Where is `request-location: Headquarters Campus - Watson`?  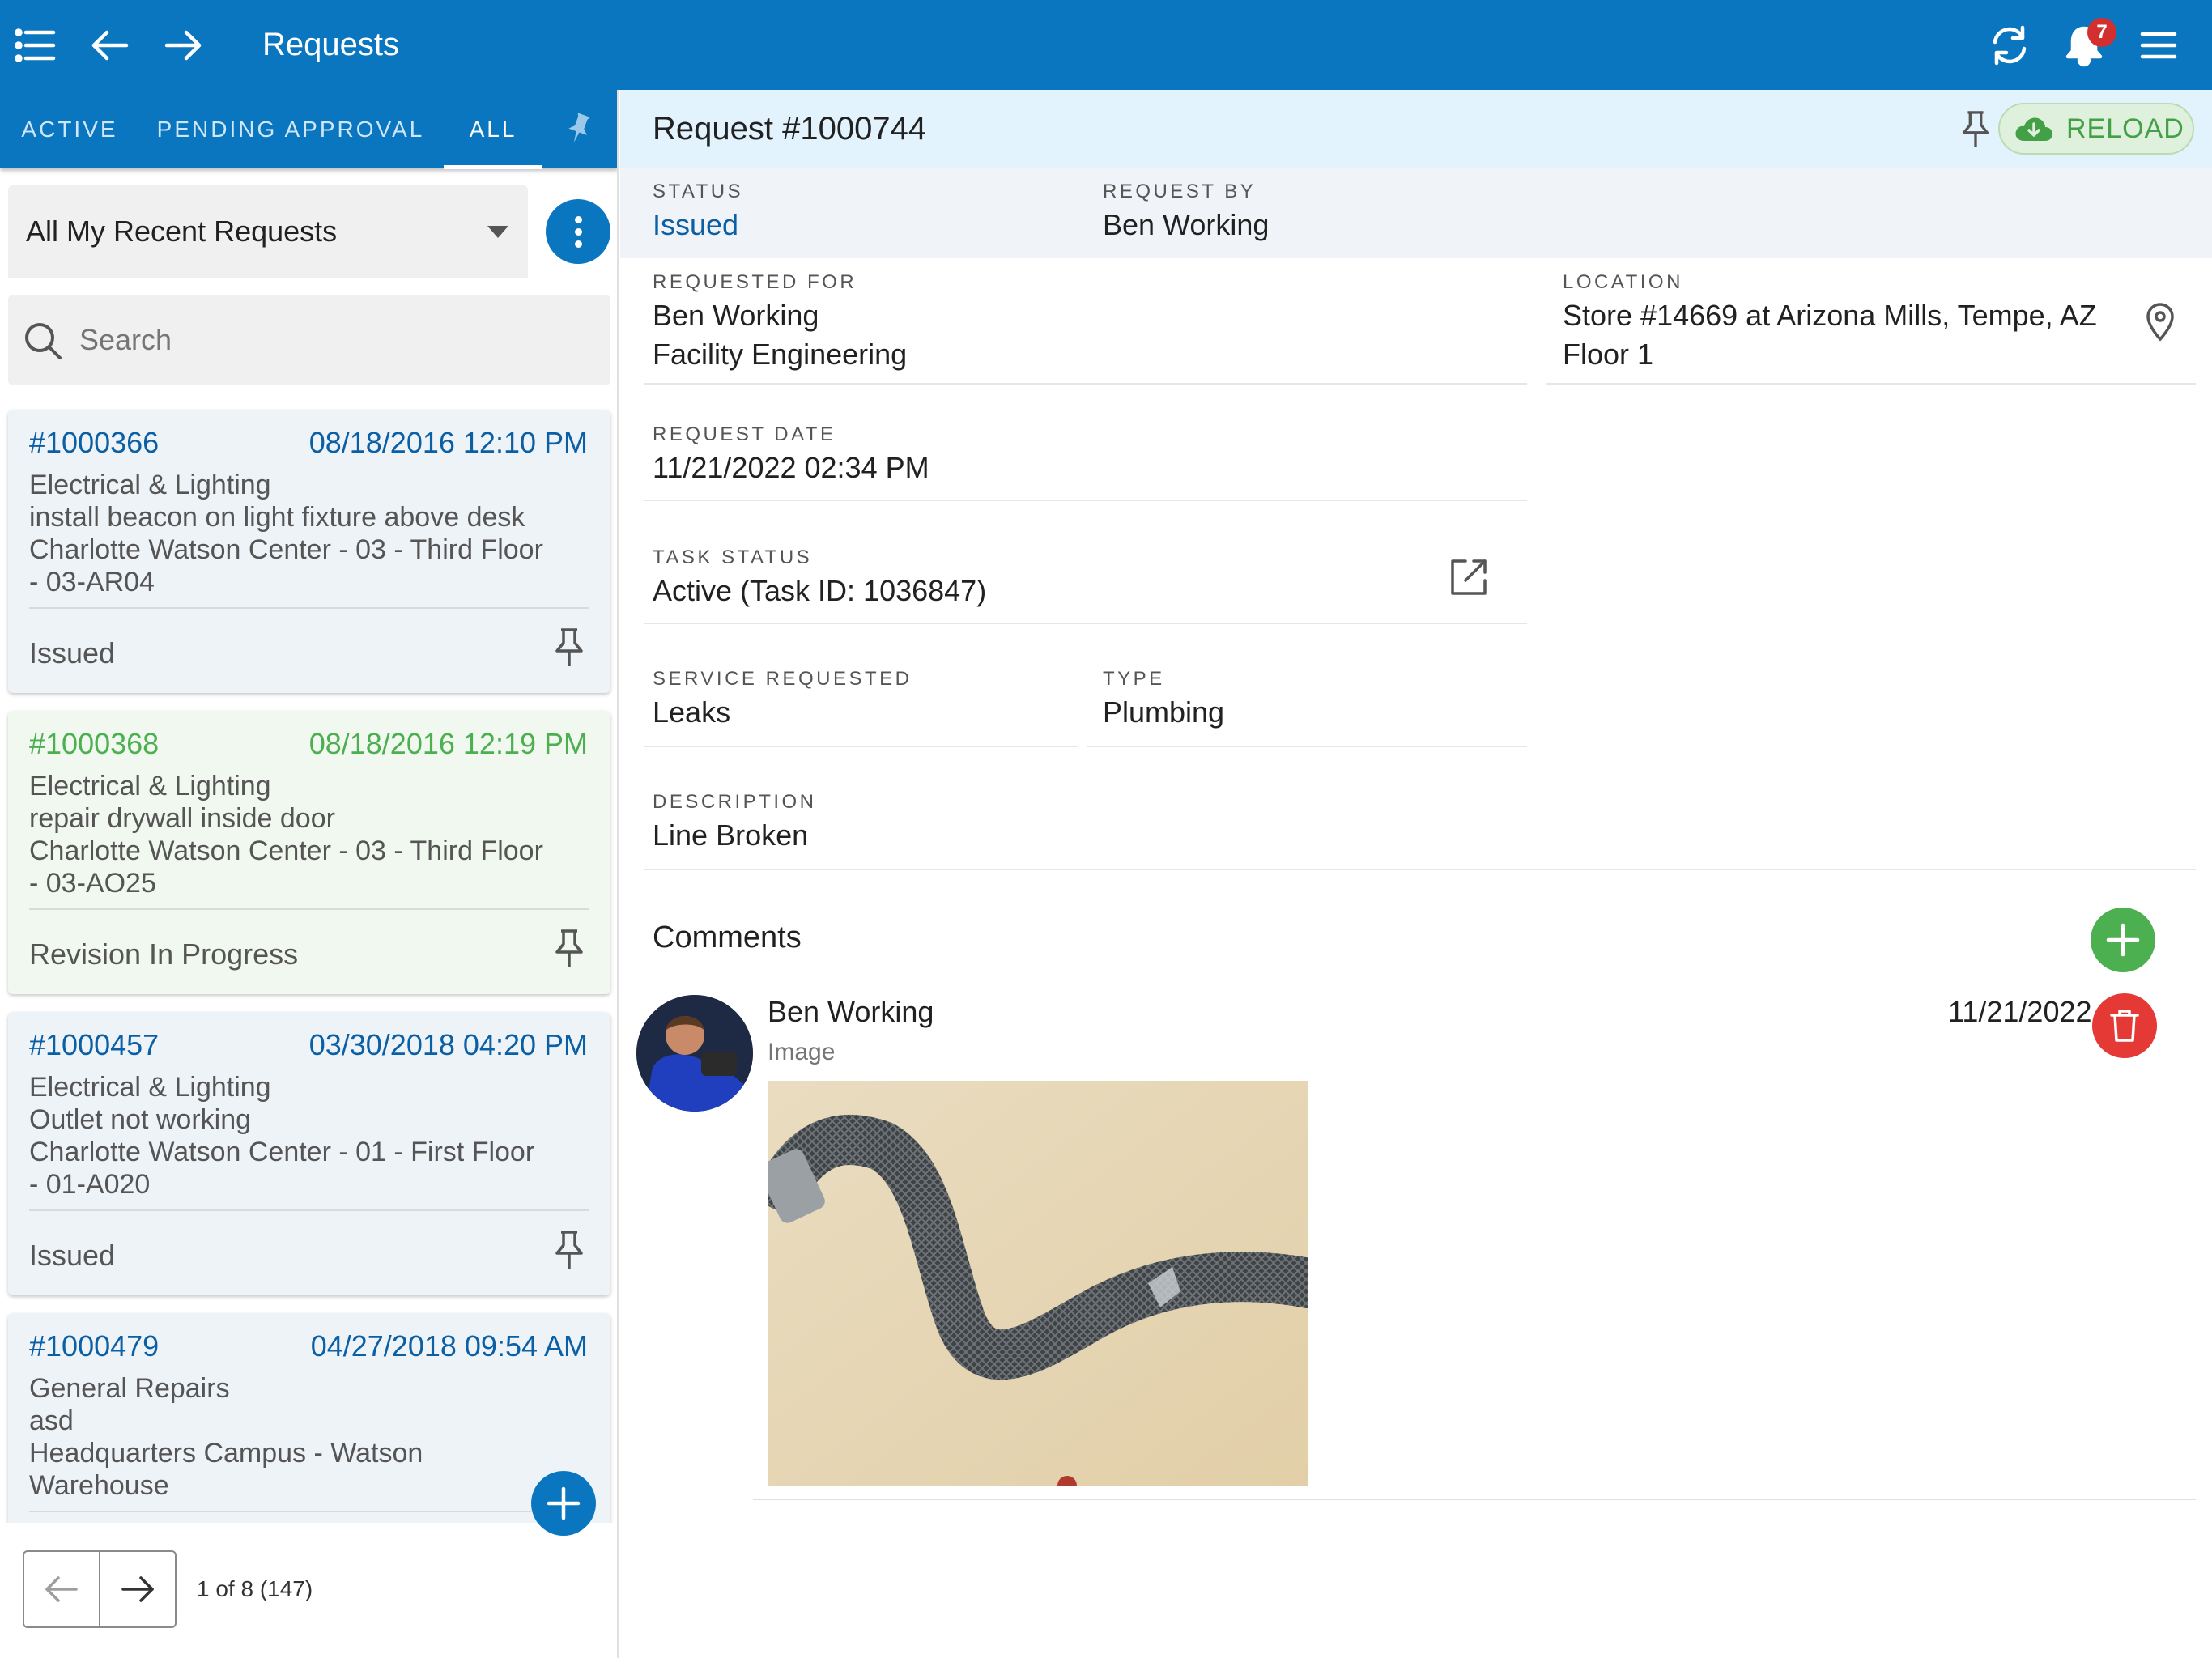
request-location: Headquarters Campus - Watson is located at coordinates (226, 1453).